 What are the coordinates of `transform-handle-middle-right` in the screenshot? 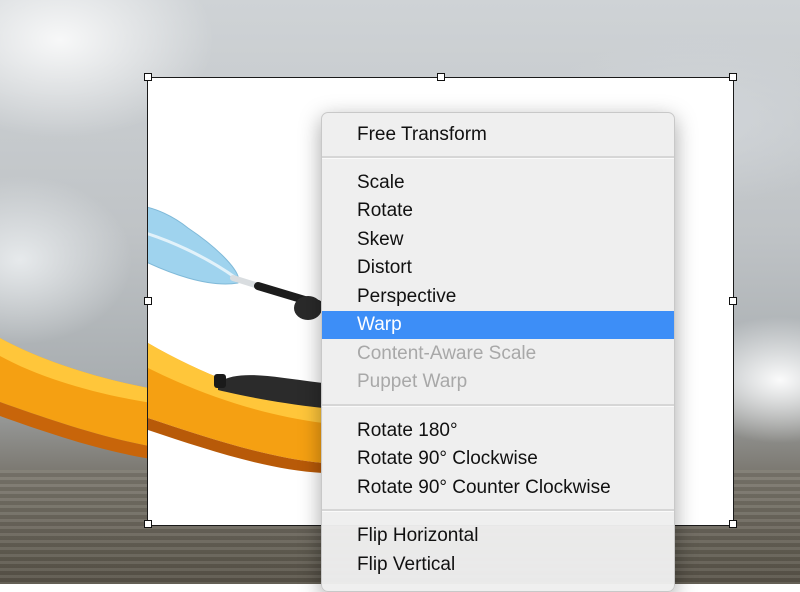 It's located at (733, 301).